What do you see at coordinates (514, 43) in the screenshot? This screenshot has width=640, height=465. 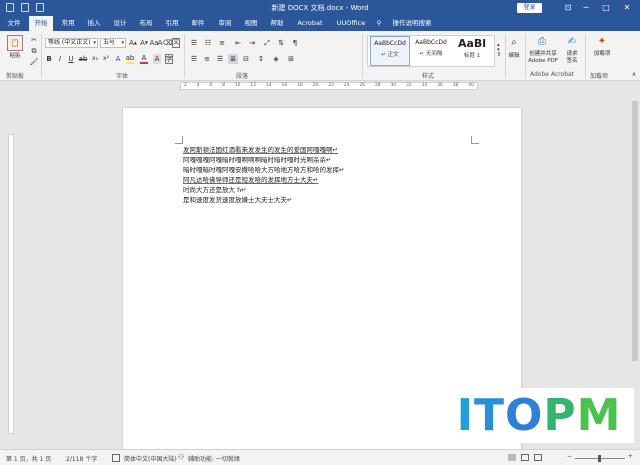 I see `search-icon: ⌕` at bounding box center [514, 43].